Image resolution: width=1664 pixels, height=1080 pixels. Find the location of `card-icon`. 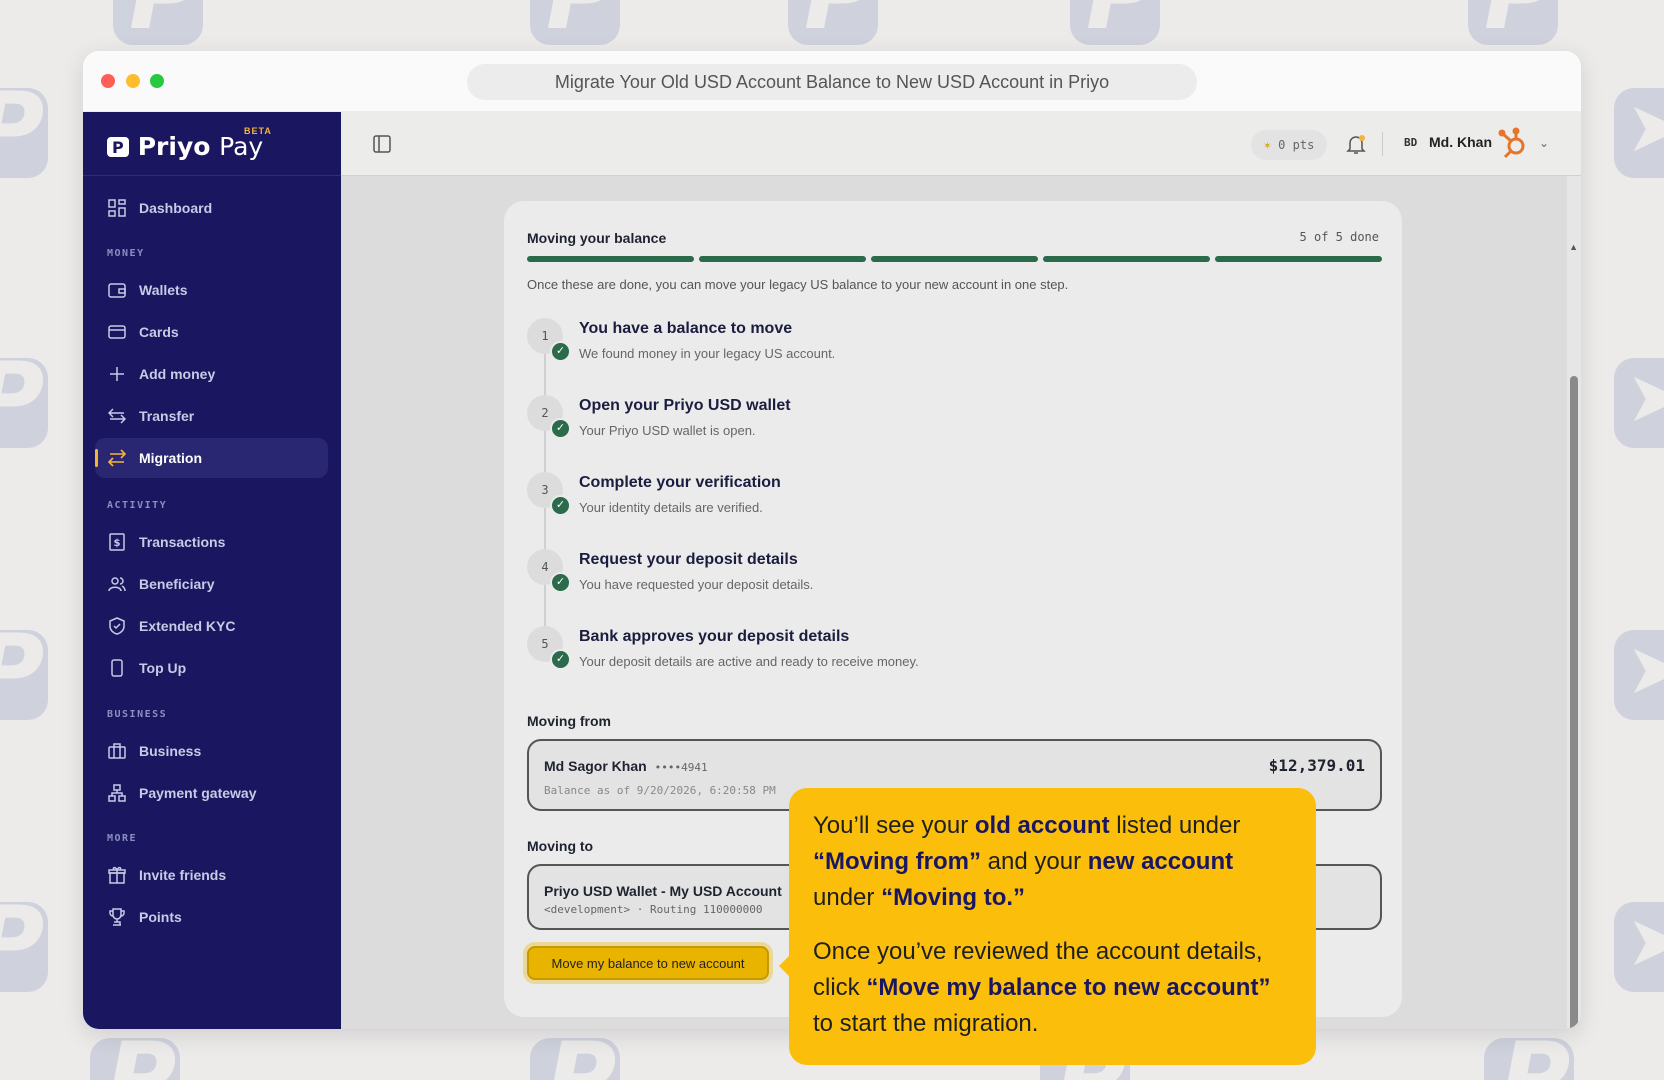

card-icon is located at coordinates (117, 332).